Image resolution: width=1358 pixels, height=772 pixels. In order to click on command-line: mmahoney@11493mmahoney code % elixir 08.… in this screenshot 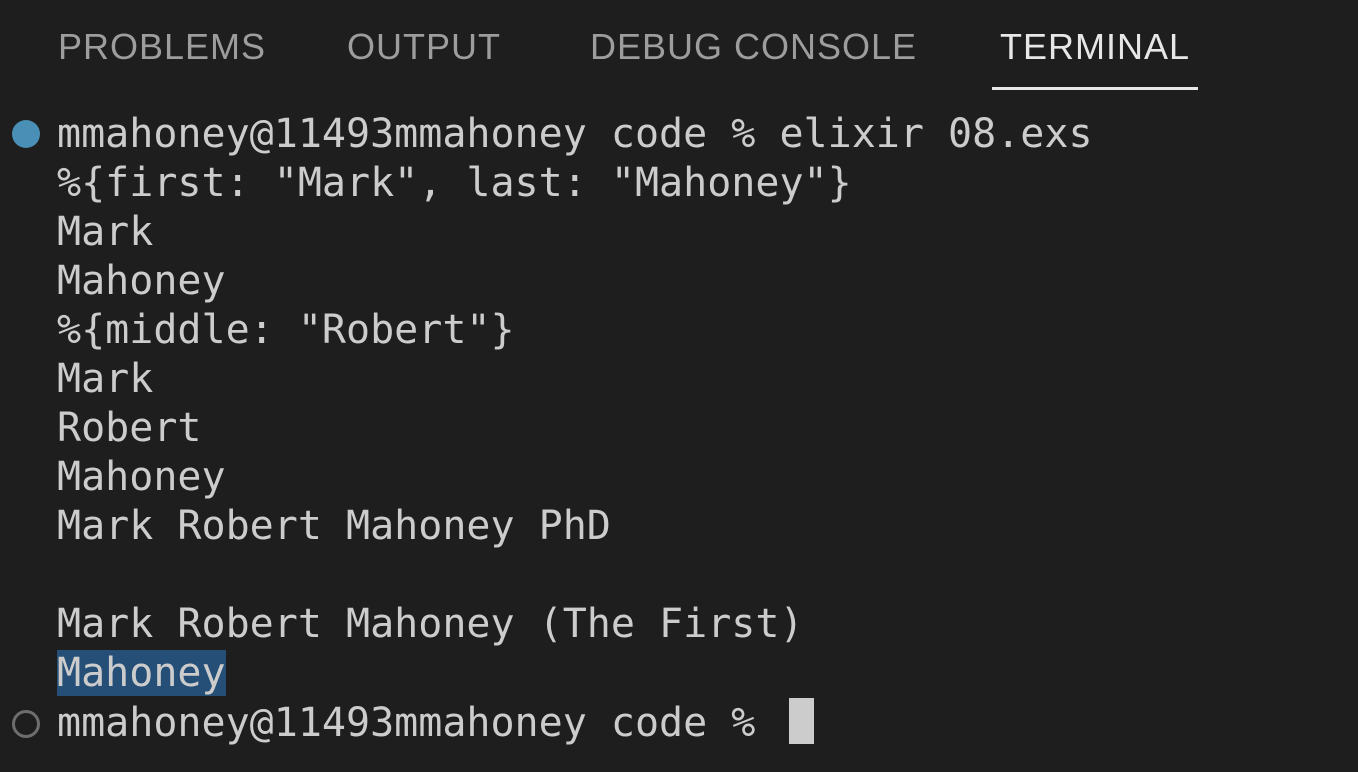, I will do `click(575, 134)`.